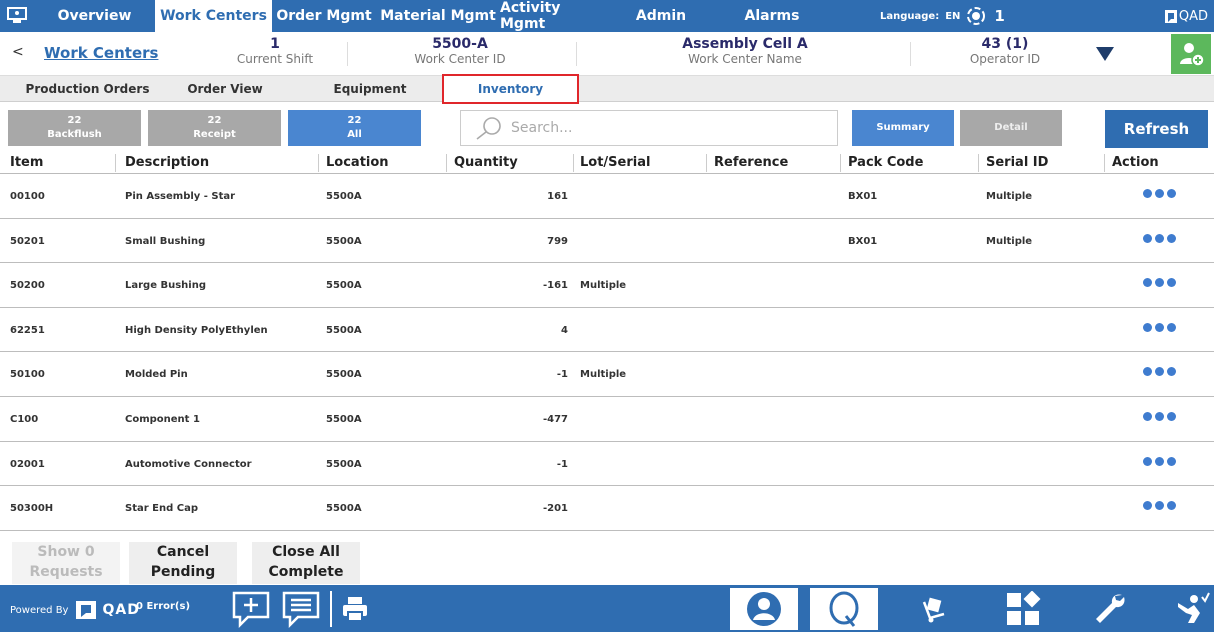  What do you see at coordinates (1170, 16) in the screenshot?
I see `qad-mark-icon` at bounding box center [1170, 16].